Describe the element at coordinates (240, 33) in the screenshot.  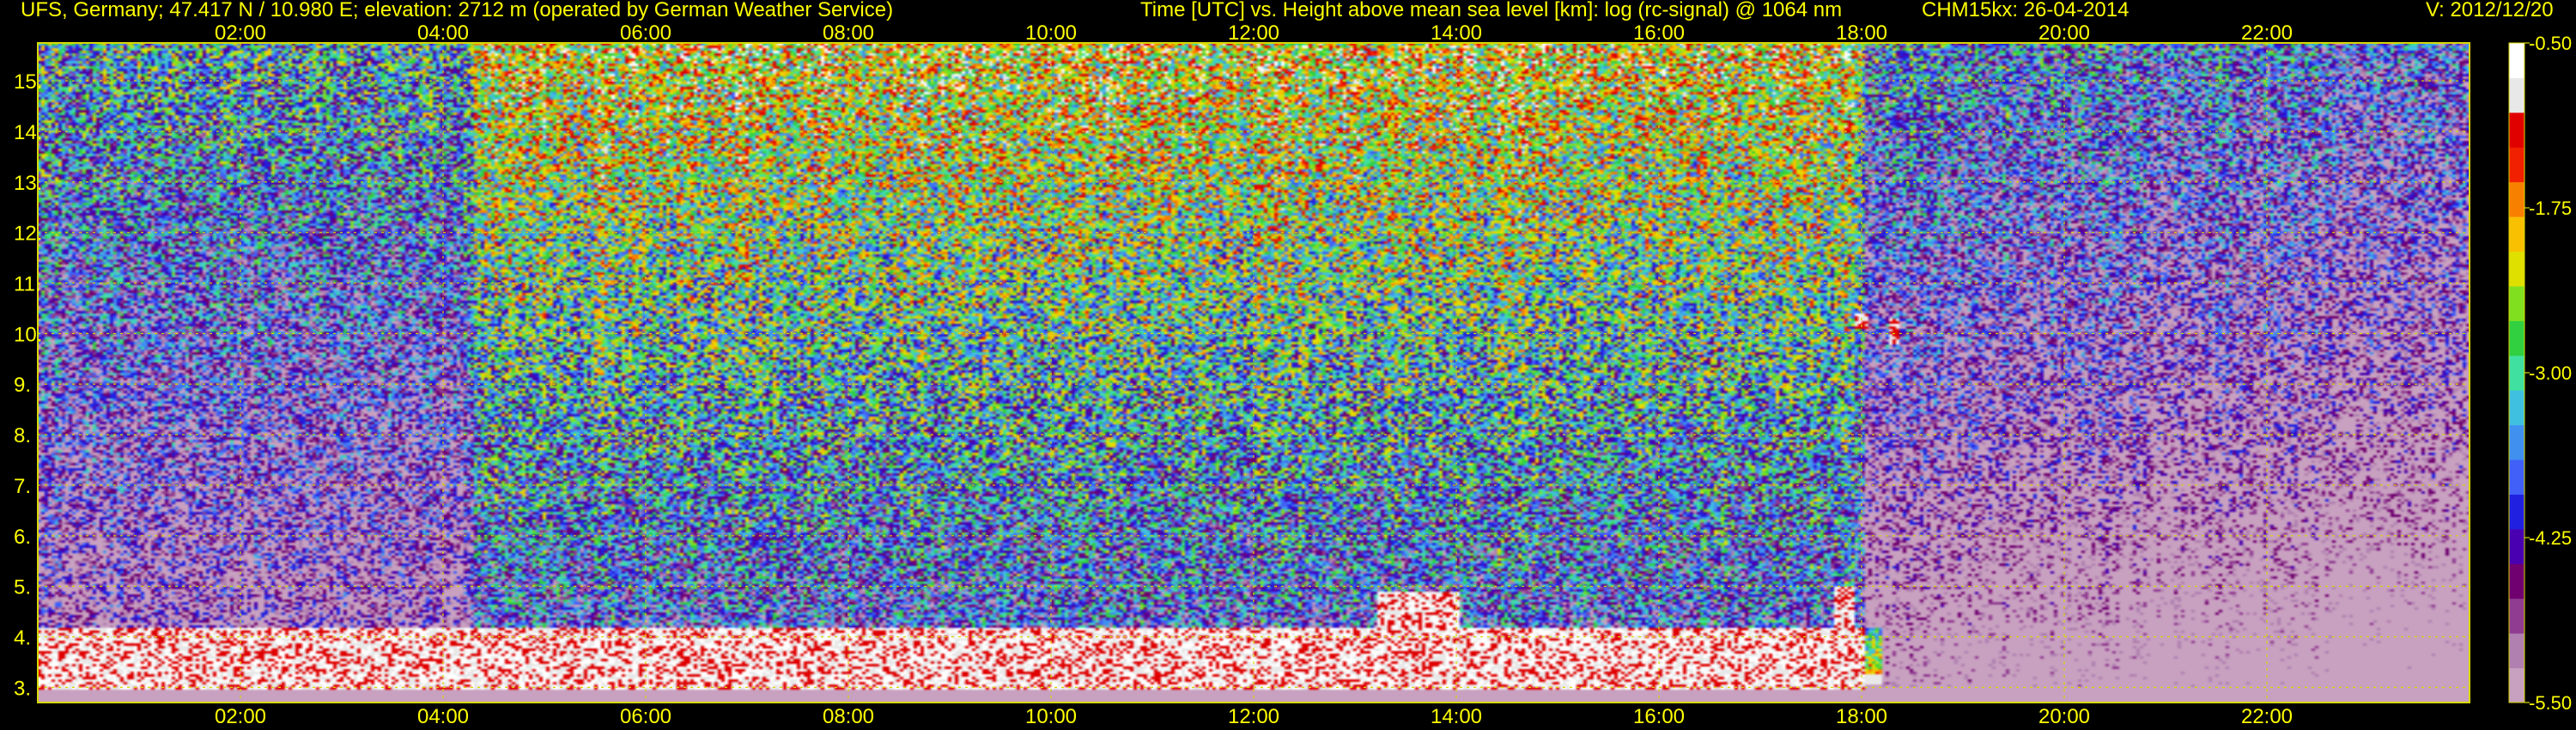
I see `x-tick-label-top: 02:00` at that location.